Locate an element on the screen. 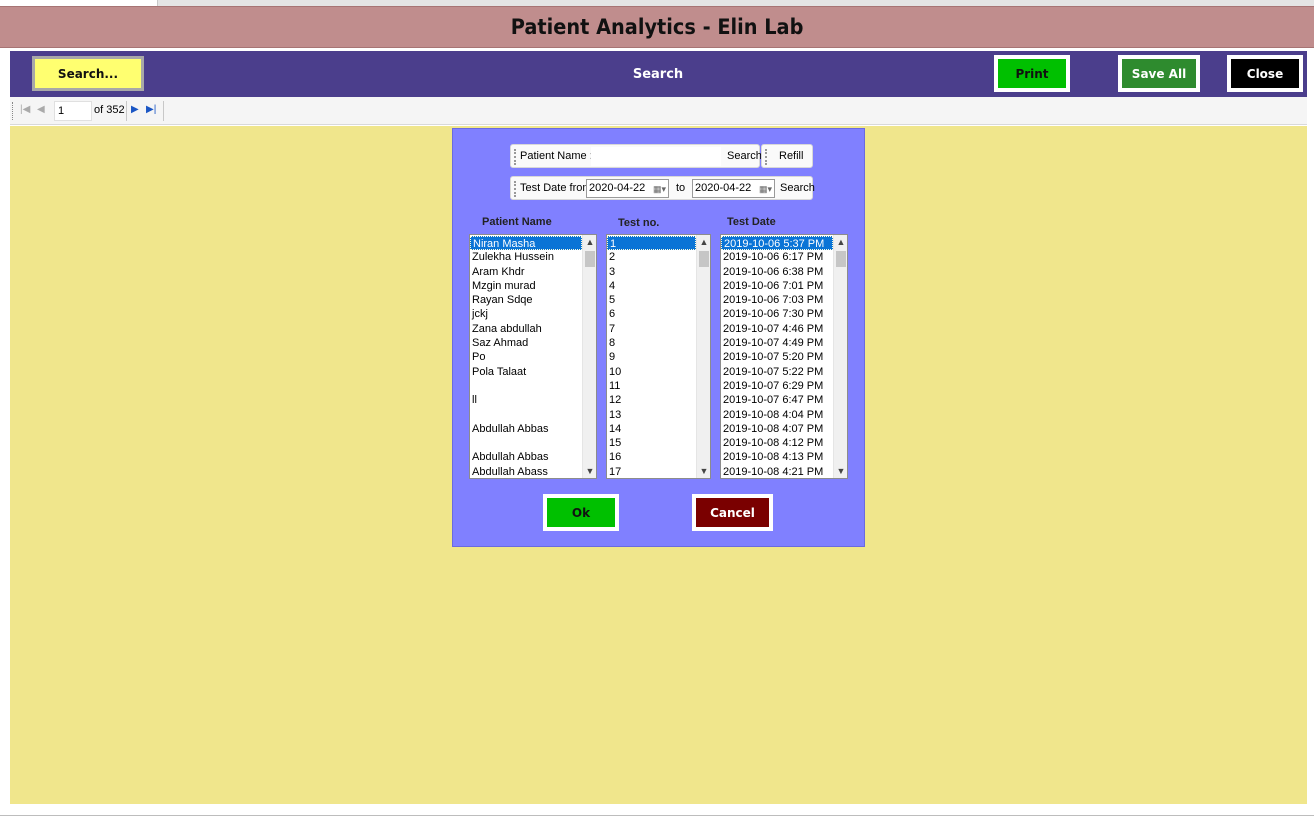  test-date-list-item: 2019-10-07 6:47 PM is located at coordinates (777, 400).